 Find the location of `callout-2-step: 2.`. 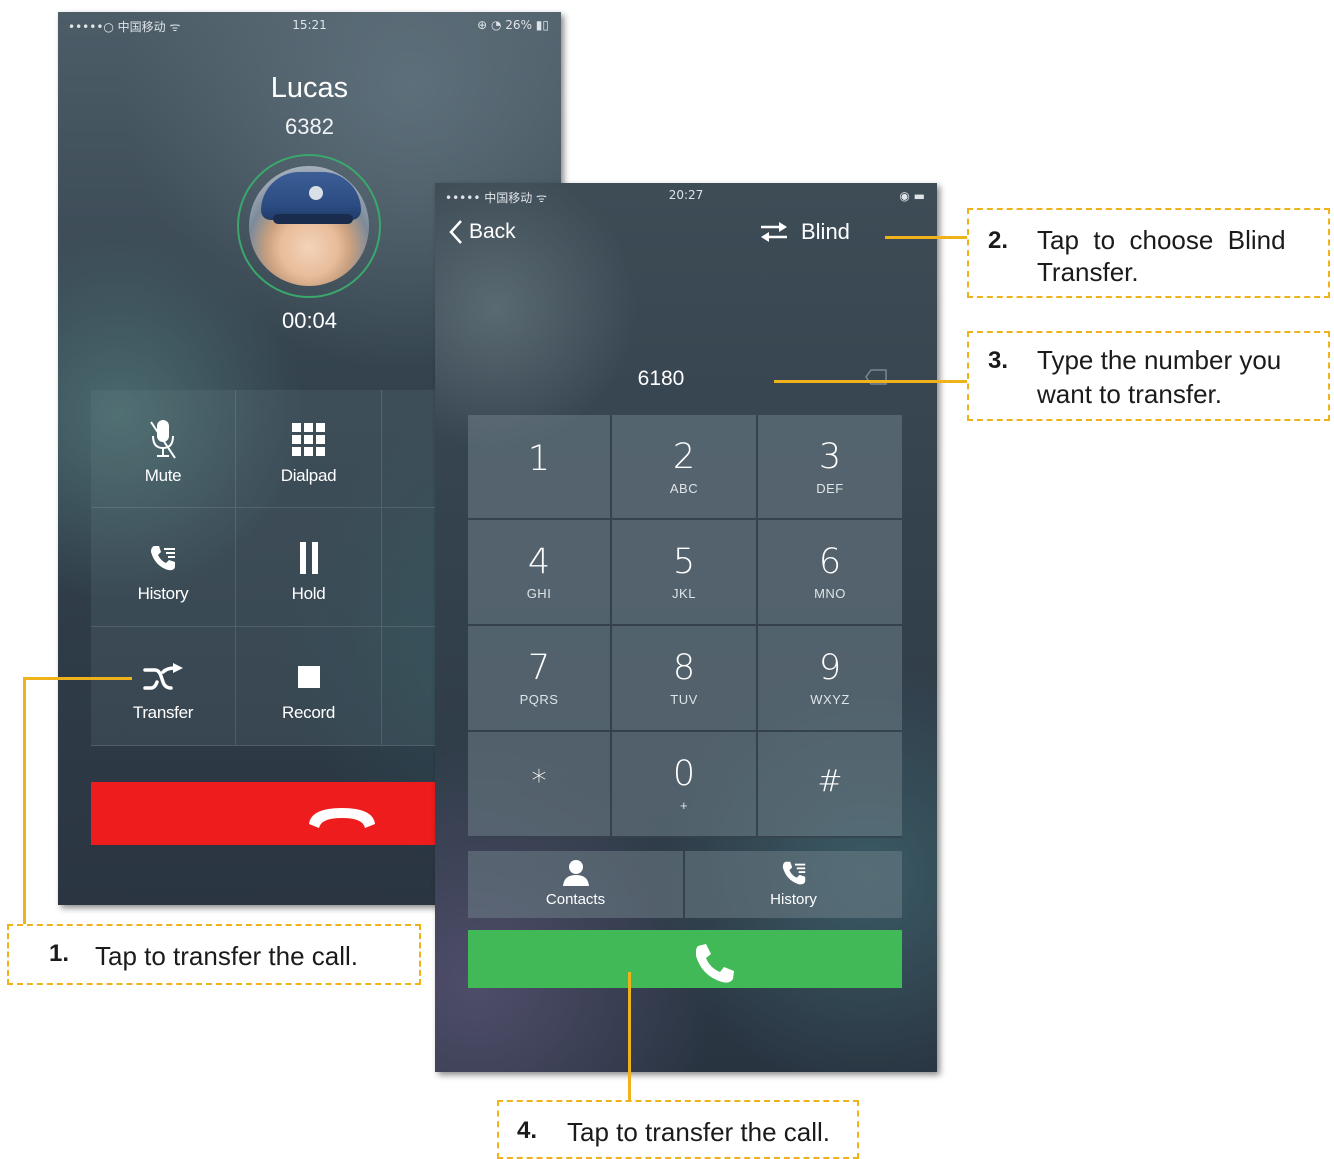

callout-2-step: 2. is located at coordinates (998, 240).